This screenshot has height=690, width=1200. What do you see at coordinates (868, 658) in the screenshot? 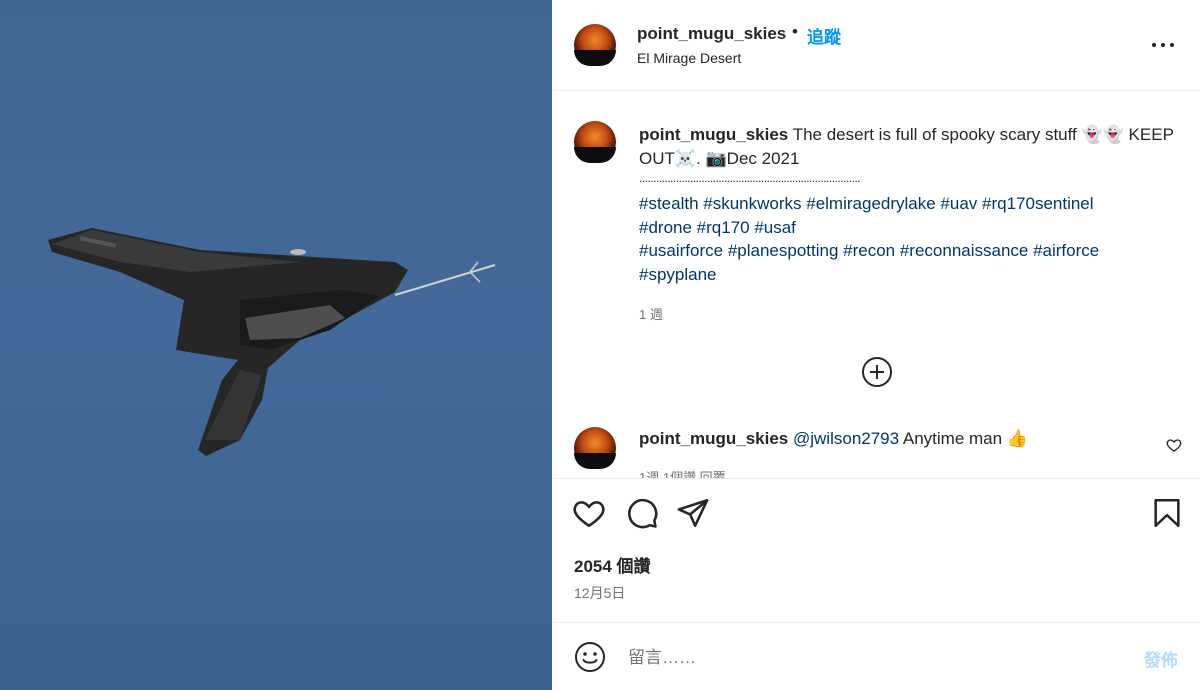
I see `comment-input` at bounding box center [868, 658].